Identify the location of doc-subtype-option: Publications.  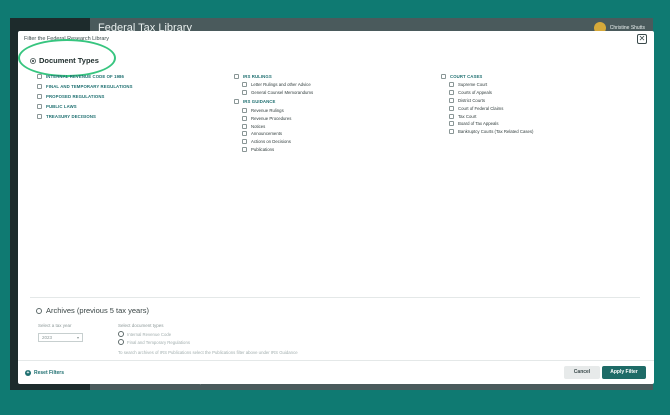
(273, 150).